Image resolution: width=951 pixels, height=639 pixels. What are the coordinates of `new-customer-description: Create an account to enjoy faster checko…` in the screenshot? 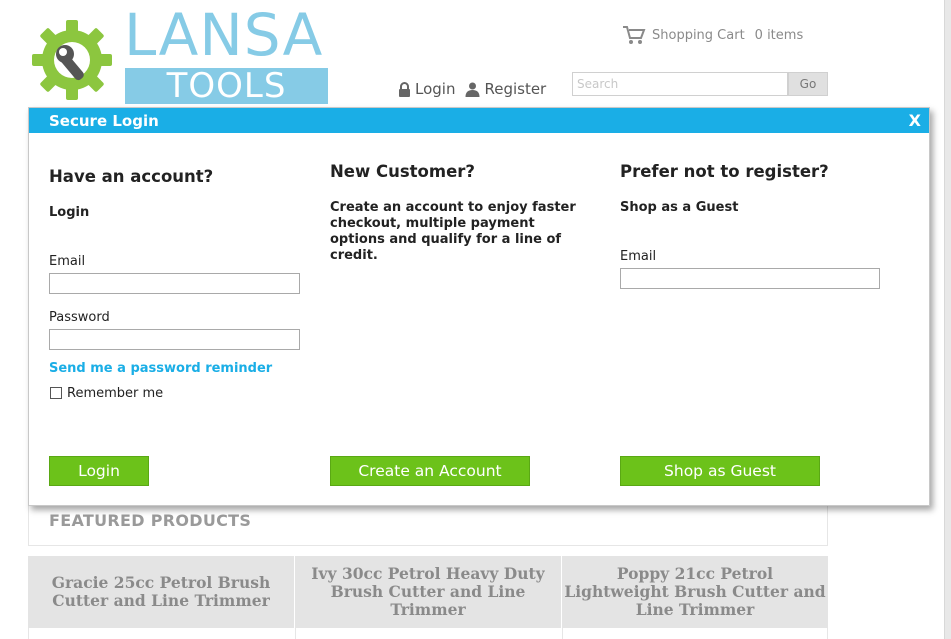 It's located at (453, 231).